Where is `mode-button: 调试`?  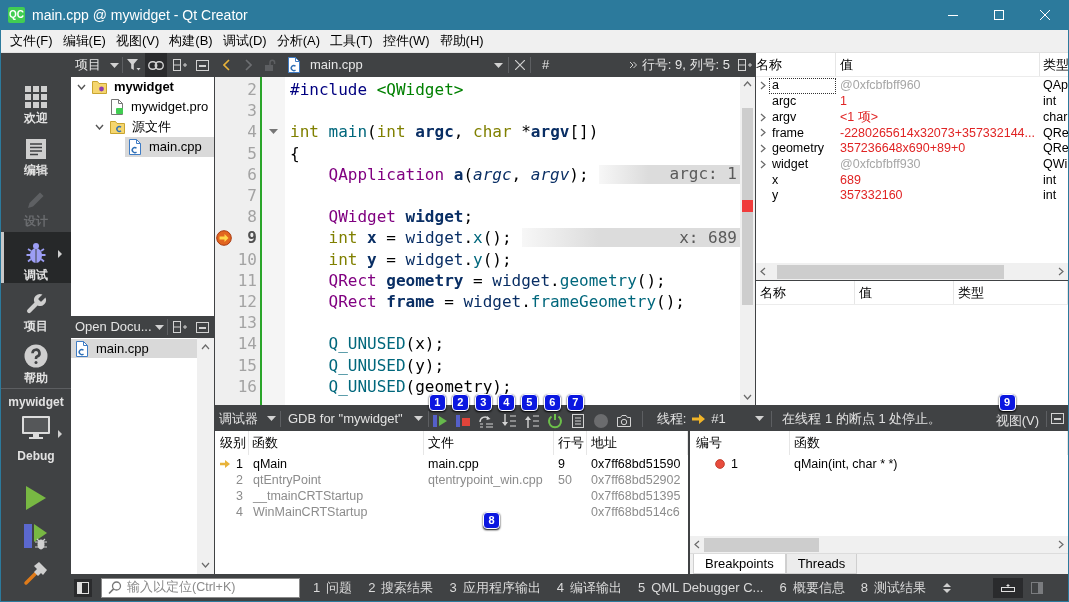
mode-button: 调试 is located at coordinates (36, 257).